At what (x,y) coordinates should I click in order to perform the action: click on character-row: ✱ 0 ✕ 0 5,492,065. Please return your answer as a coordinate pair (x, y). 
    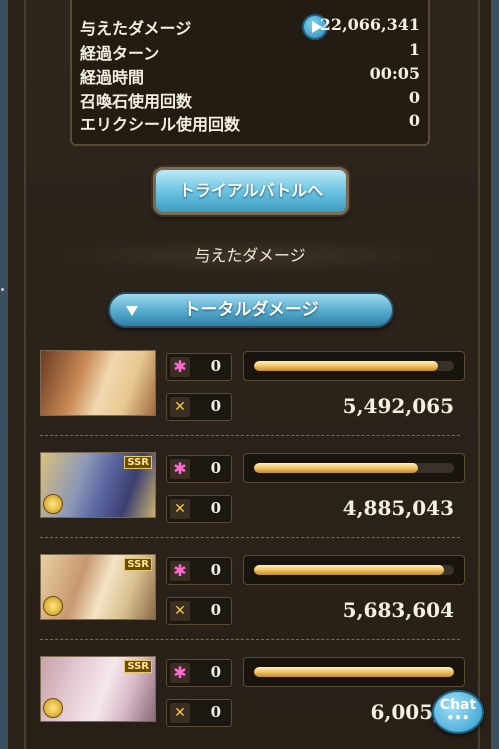
    Looking at the image, I should click on (252, 386).